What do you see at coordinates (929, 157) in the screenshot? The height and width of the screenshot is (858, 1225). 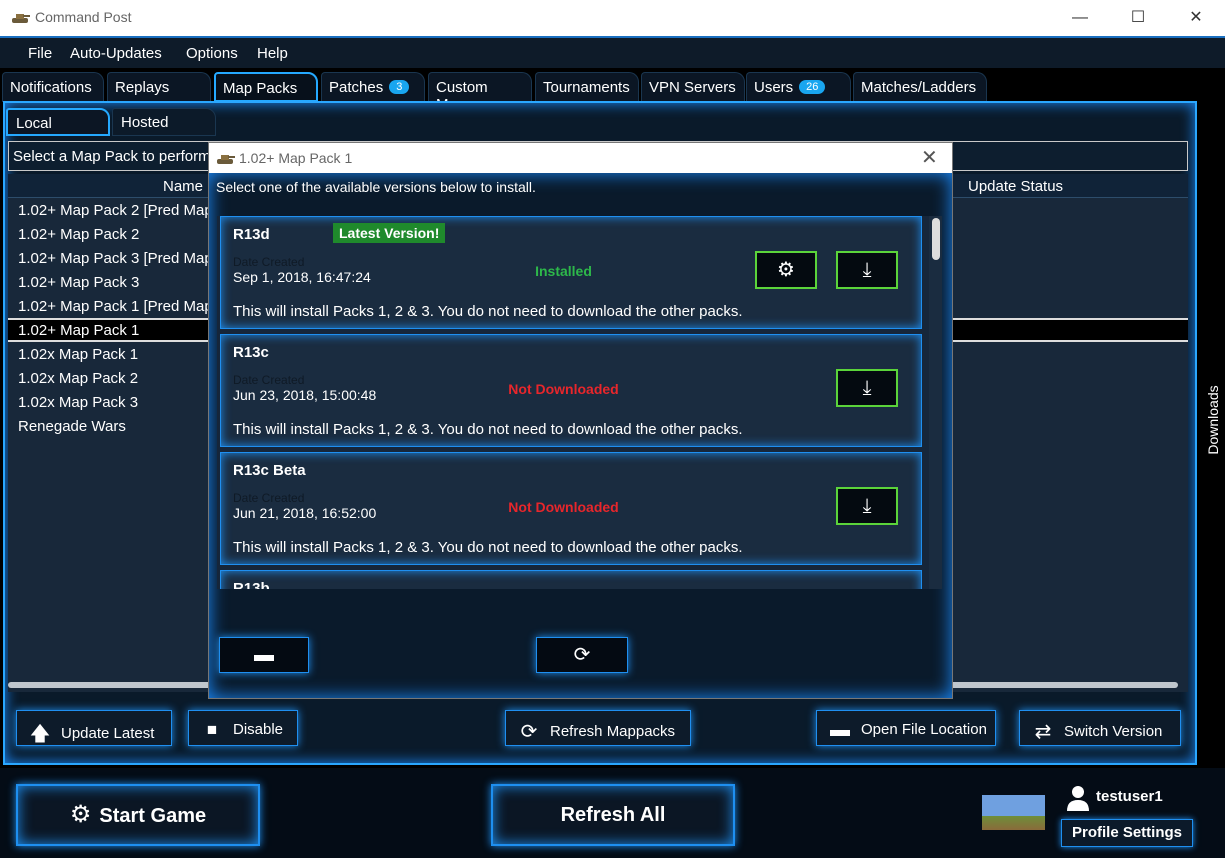 I see `dialog-close-button: ✕` at bounding box center [929, 157].